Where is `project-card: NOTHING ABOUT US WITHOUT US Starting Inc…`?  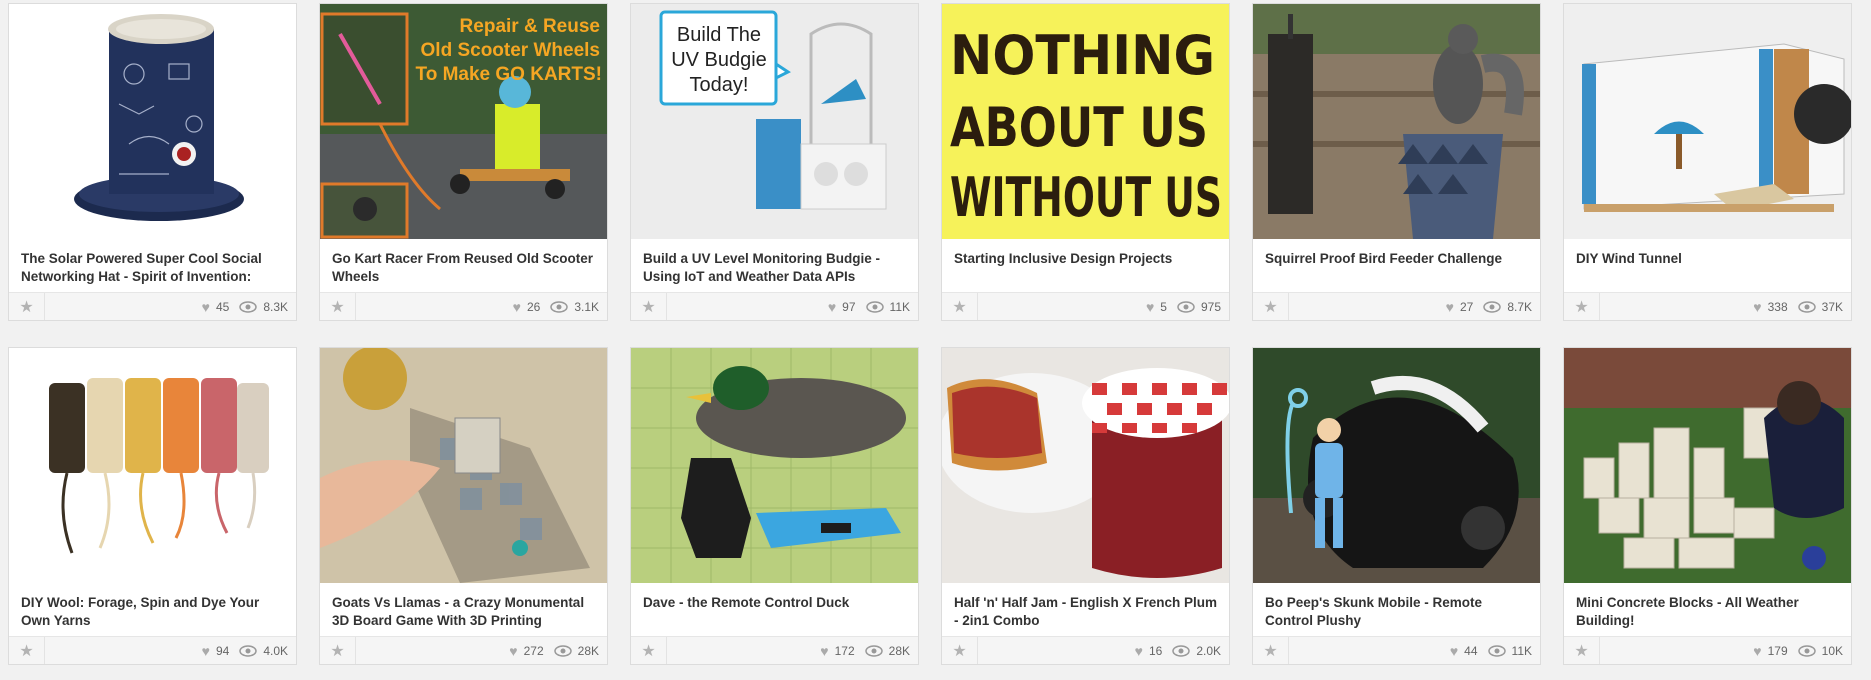
project-card: NOTHING ABOUT US WITHOUT US Starting Inc… is located at coordinates (1085, 162).